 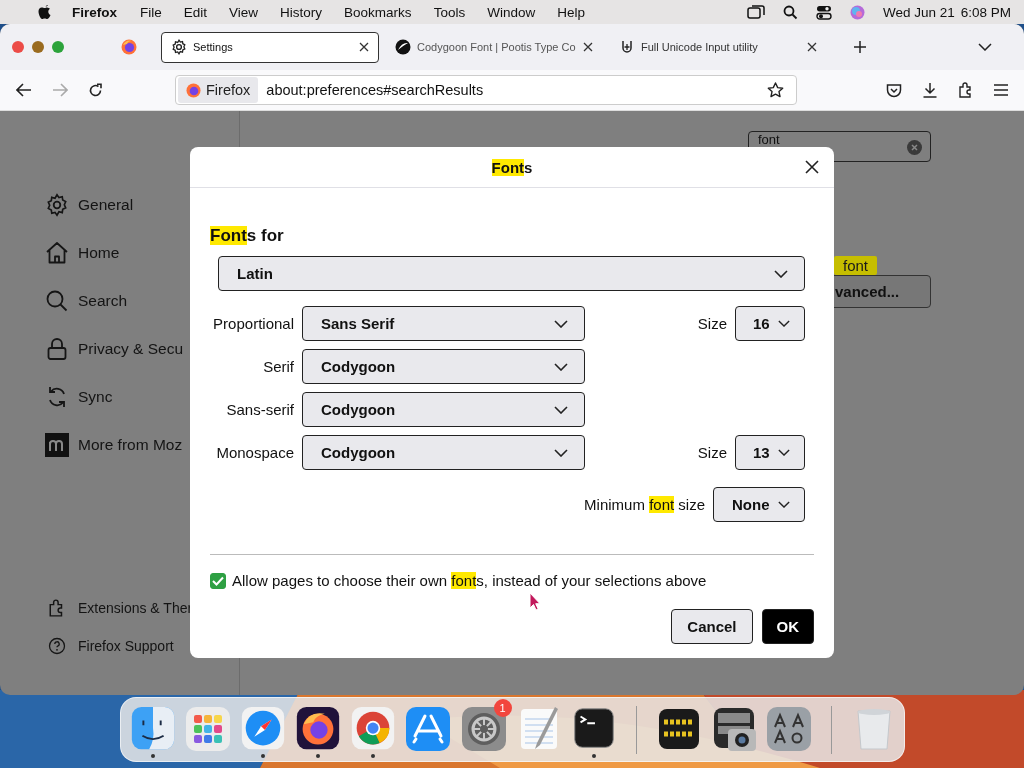 What do you see at coordinates (788, 728) in the screenshot?
I see `font-book-icon` at bounding box center [788, 728].